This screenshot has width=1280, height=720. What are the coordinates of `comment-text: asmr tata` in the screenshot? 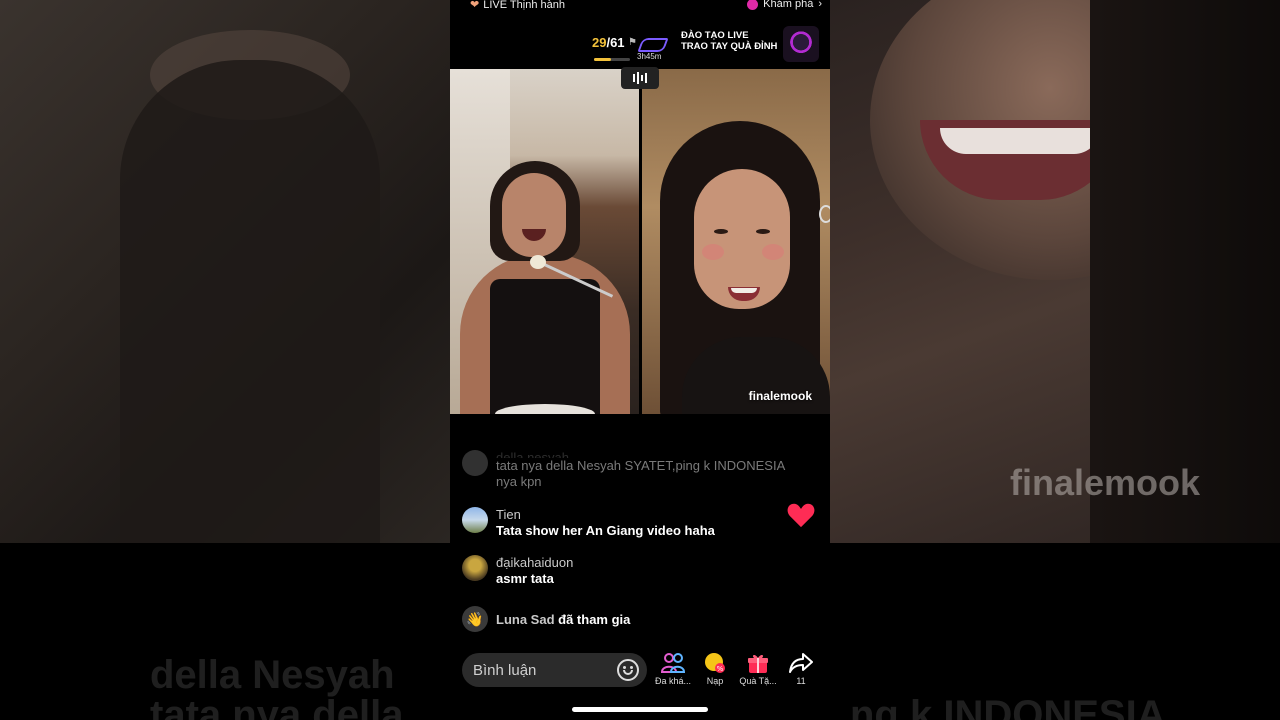 It's located at (525, 578).